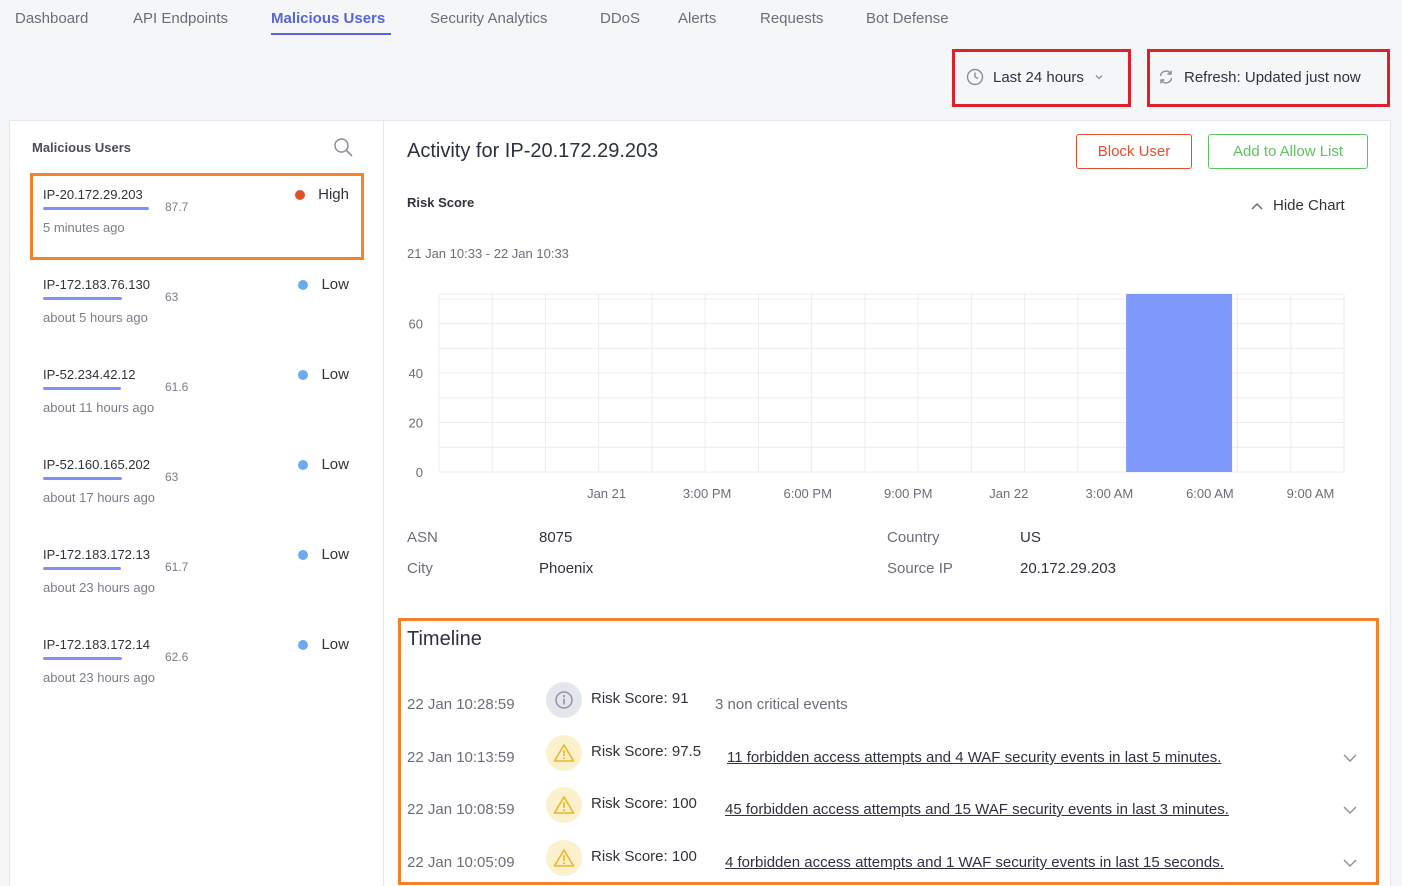 The width and height of the screenshot is (1402, 886). I want to click on tab-dashboard: Dashboard, so click(51, 18).